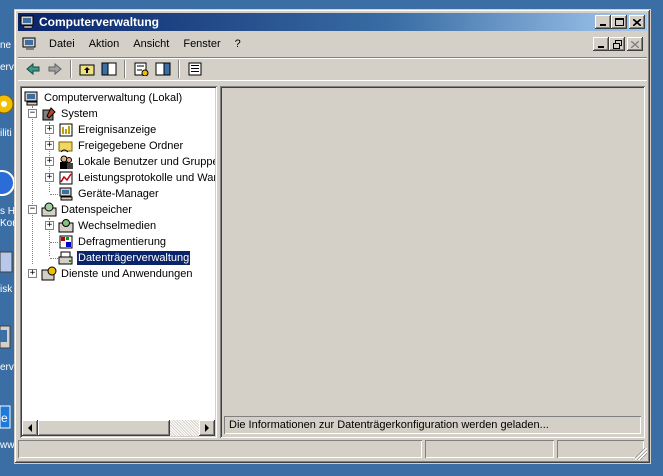 The height and width of the screenshot is (476, 663). Describe the element at coordinates (121, 146) in the screenshot. I see `tree-item-freigegebene-ordner: Freigegebene Ordner` at that location.